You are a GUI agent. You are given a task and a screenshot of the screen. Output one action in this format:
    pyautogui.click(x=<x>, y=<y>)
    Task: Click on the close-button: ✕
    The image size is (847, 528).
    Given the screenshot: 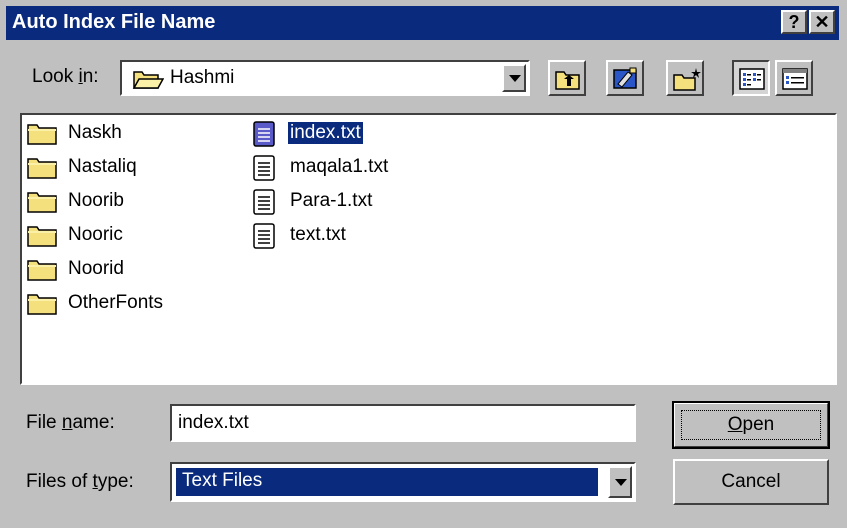 What is the action you would take?
    pyautogui.click(x=822, y=22)
    